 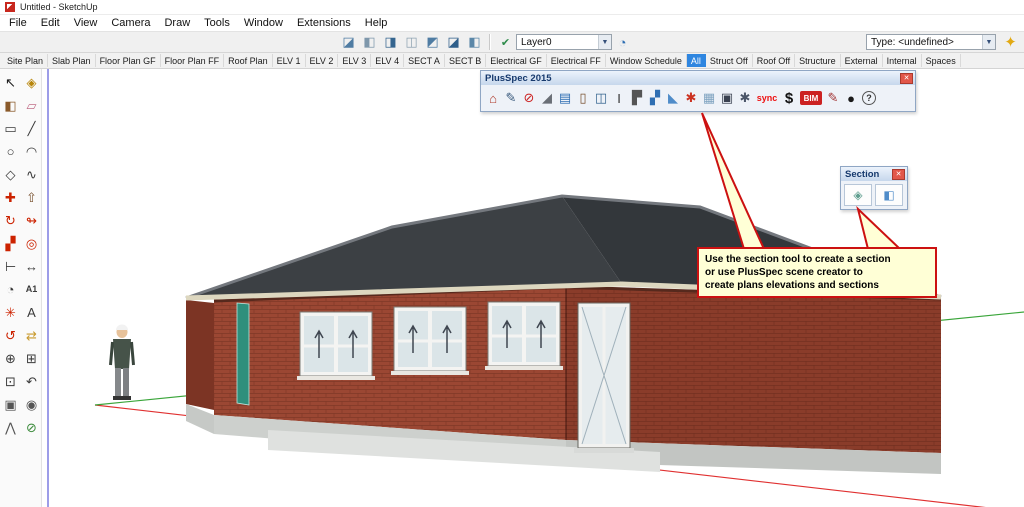 What do you see at coordinates (31, 174) in the screenshot?
I see `freehand-tool: ∿` at bounding box center [31, 174].